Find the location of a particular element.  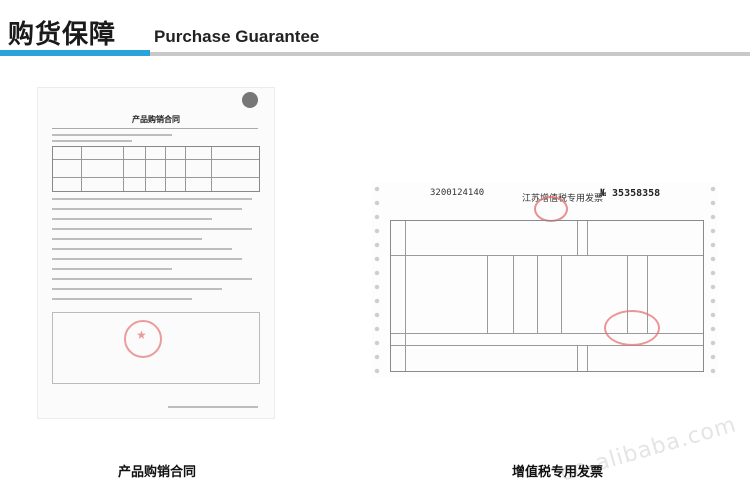

contract-product-table is located at coordinates (156, 169).